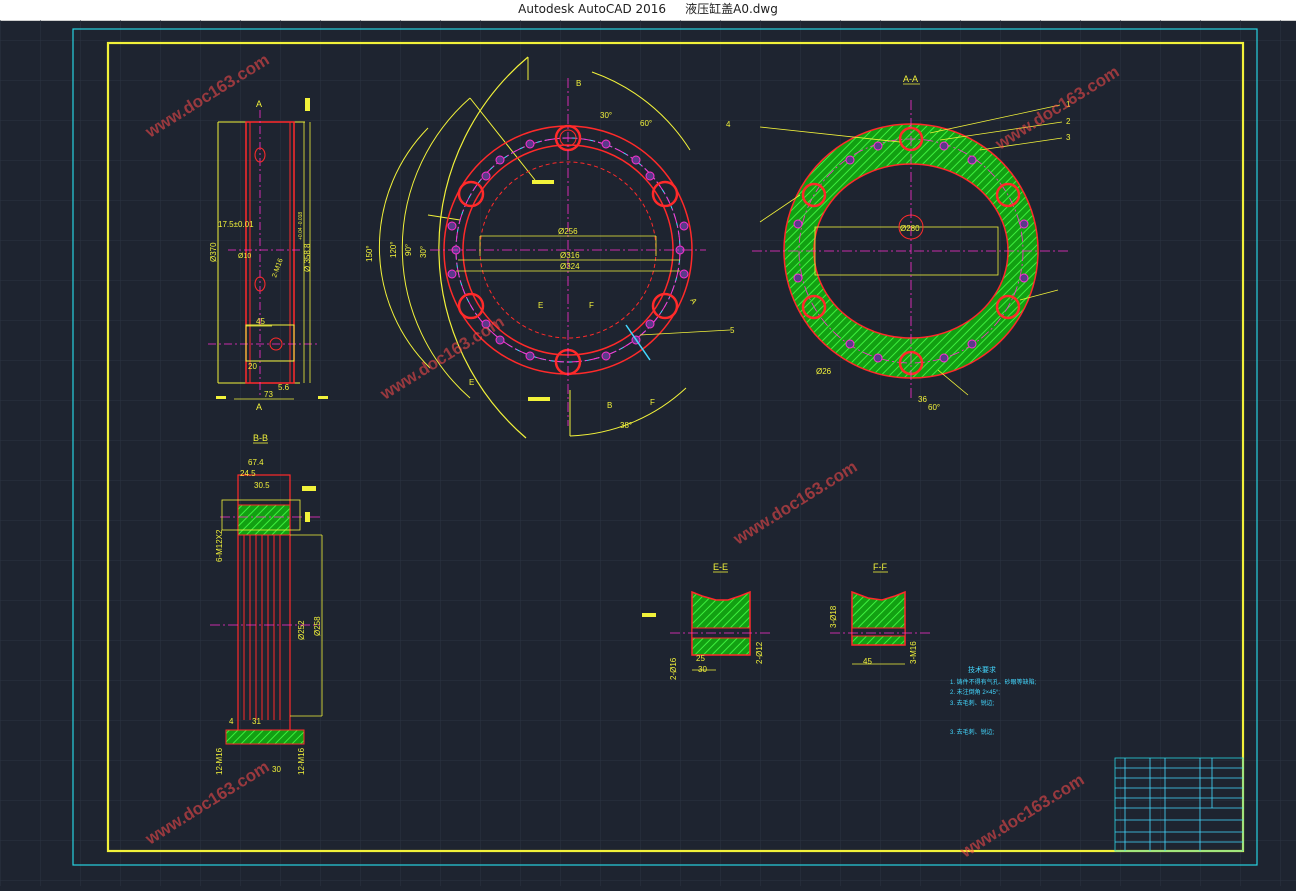 The height and width of the screenshot is (891, 1296). I want to click on dim-d218: 3-Ø18, so click(833, 616).